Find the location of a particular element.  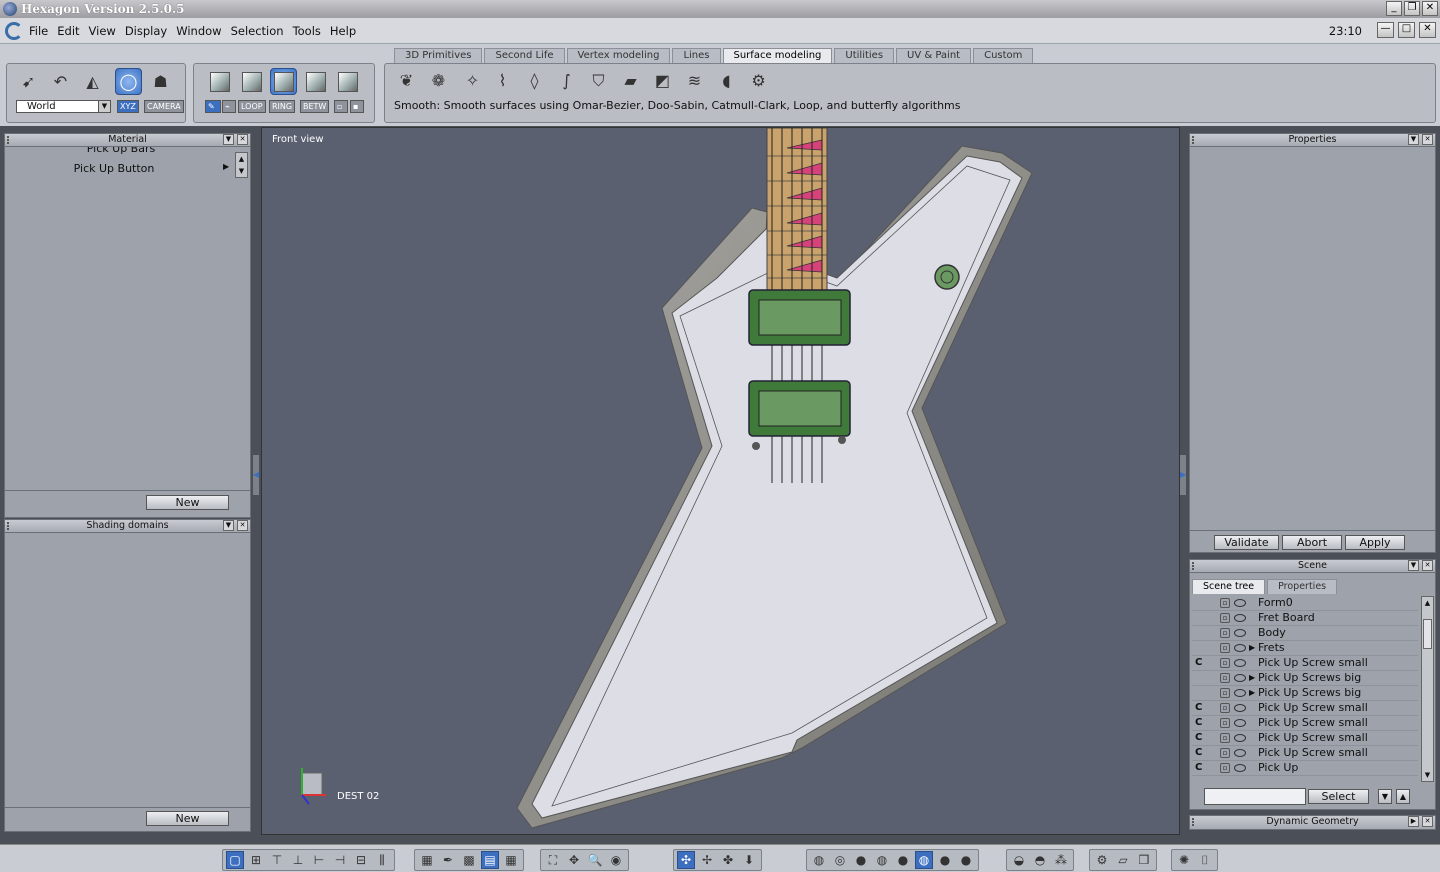

chevron-down-icon: ▼ is located at coordinates (1385, 796).